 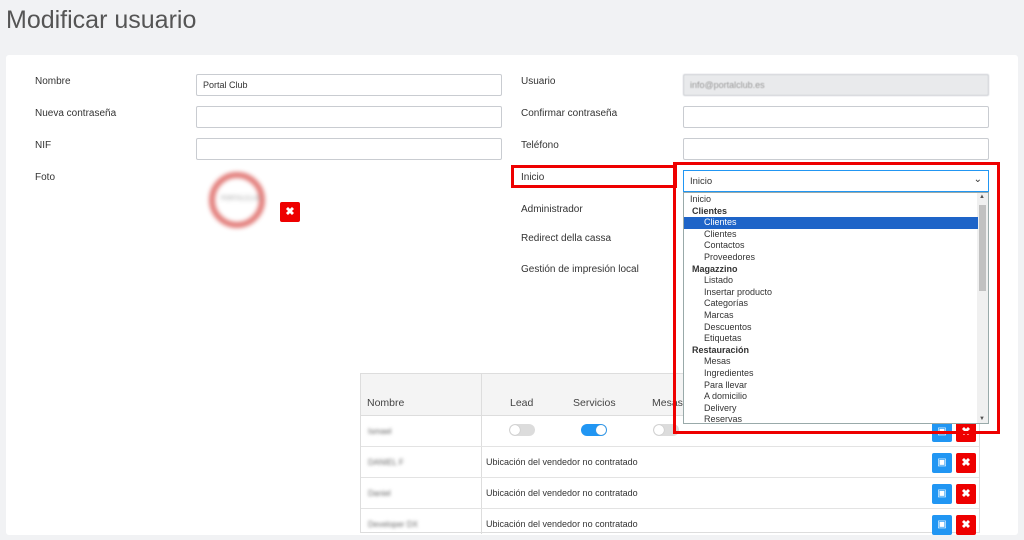 I want to click on nif-label: NIF, so click(x=43, y=145).